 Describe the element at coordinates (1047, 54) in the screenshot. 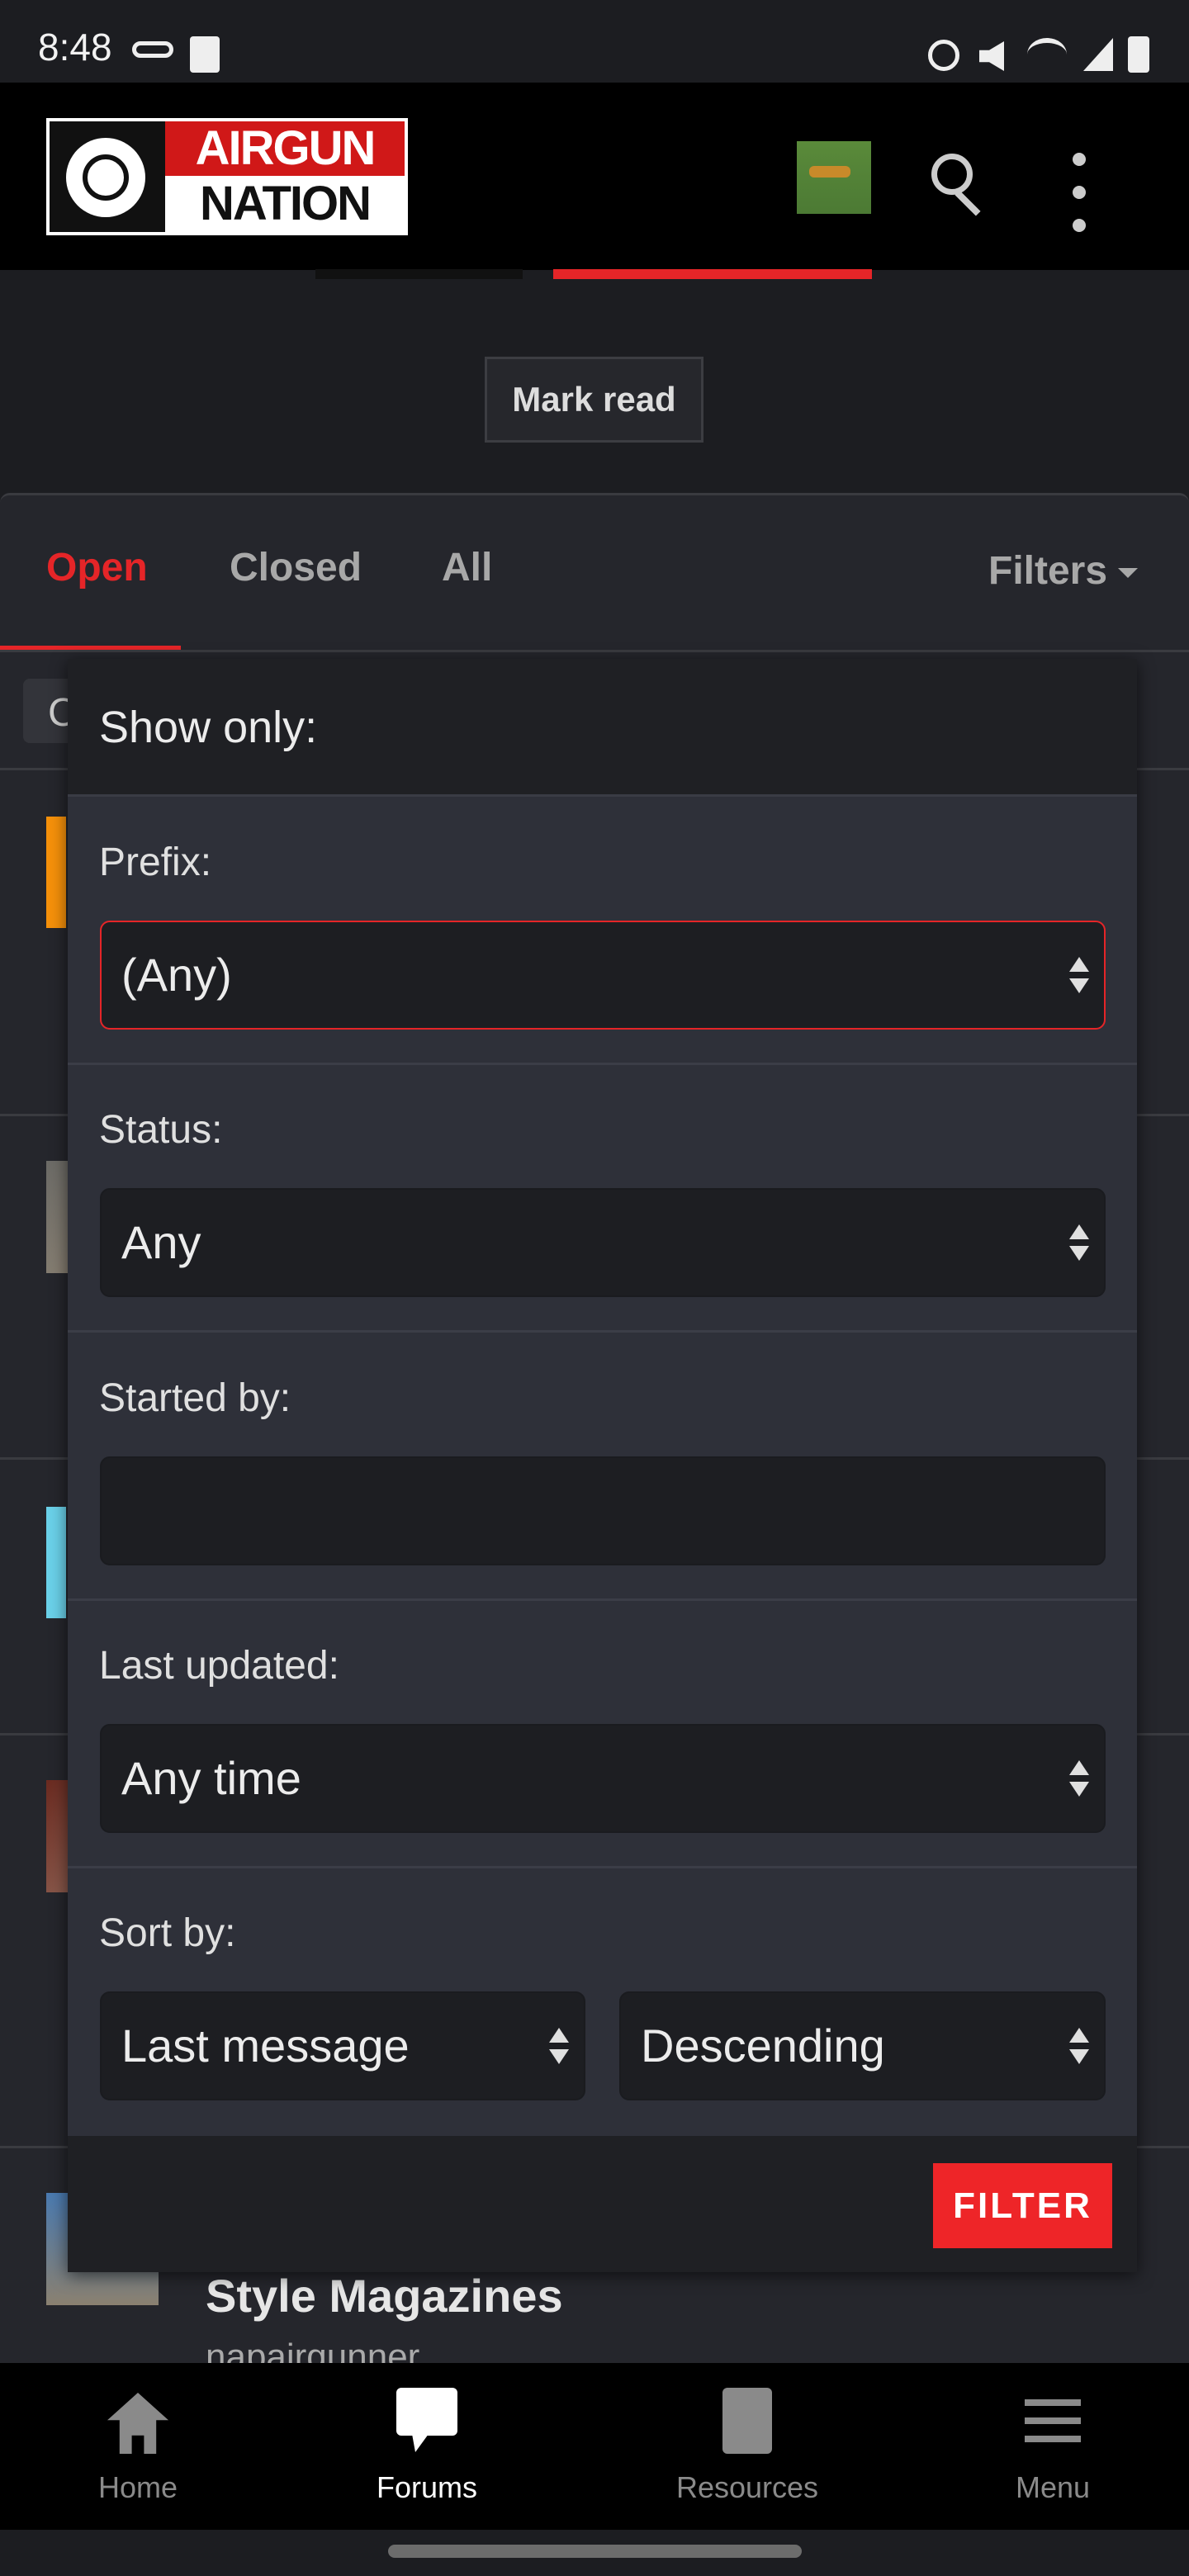

I see `wifi-icon` at that location.